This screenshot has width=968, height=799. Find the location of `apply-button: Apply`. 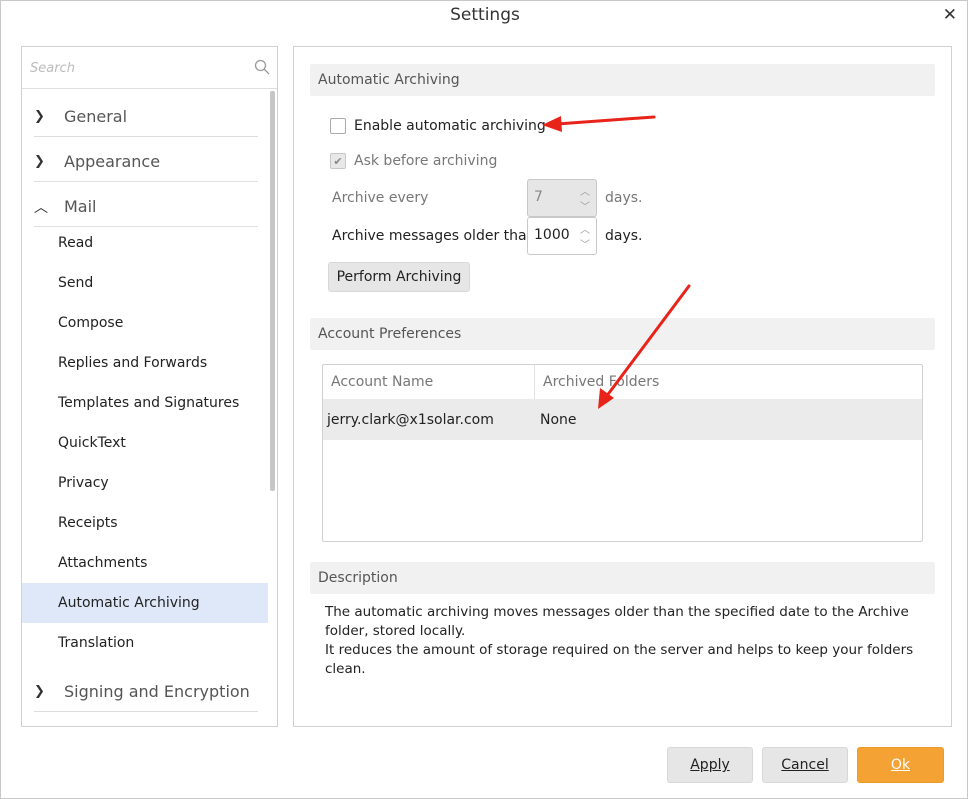

apply-button: Apply is located at coordinates (710, 765).